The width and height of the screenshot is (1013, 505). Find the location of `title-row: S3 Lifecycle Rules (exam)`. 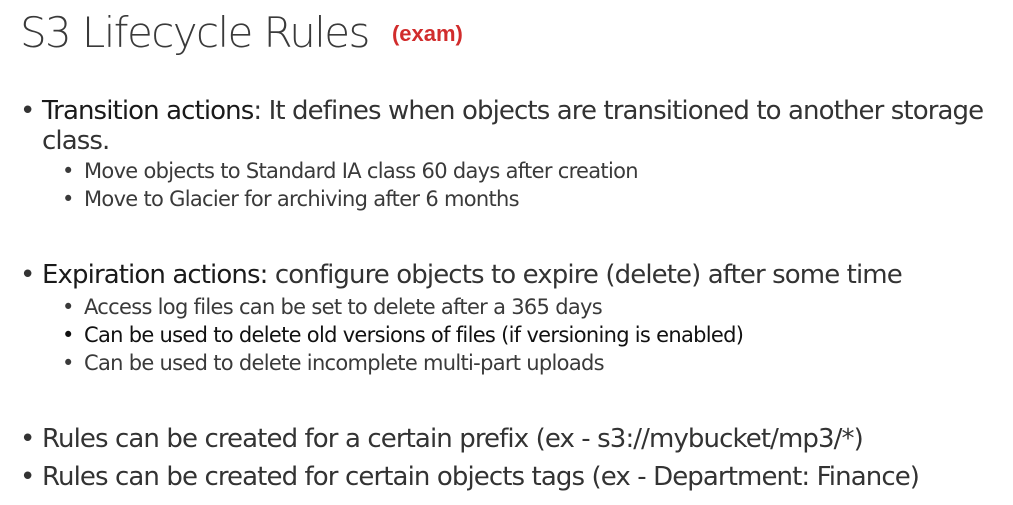

title-row: S3 Lifecycle Rules (exam) is located at coordinates (241, 32).